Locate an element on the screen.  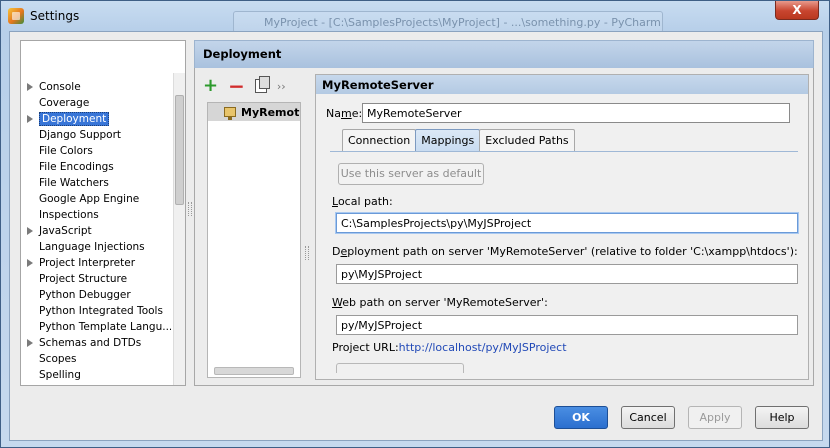
sidebar-item-file-encodings: File Encodings is located at coordinates (96, 167).